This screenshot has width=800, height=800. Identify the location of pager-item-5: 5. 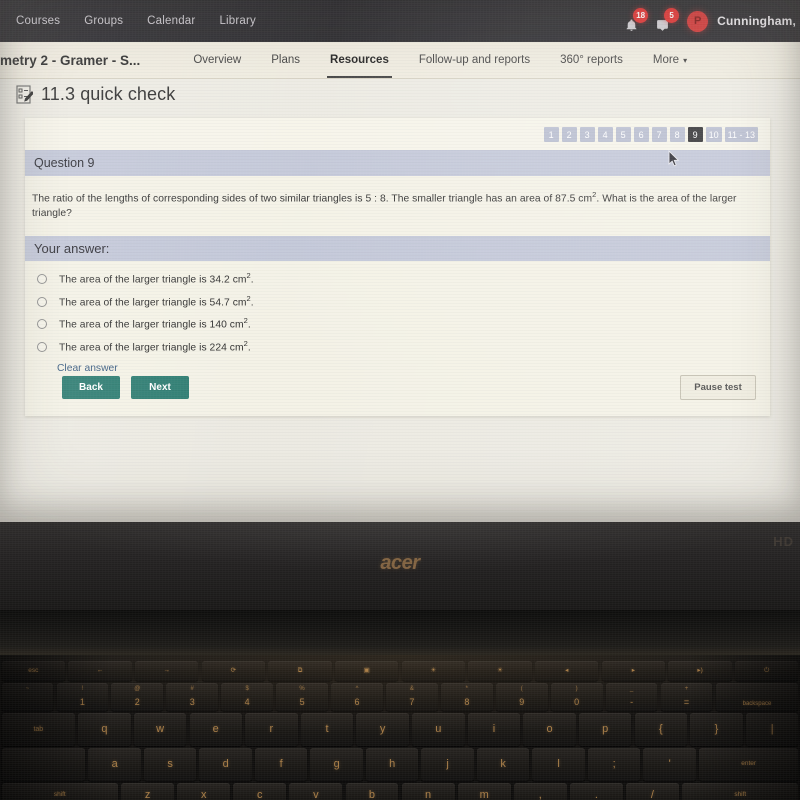
(623, 134).